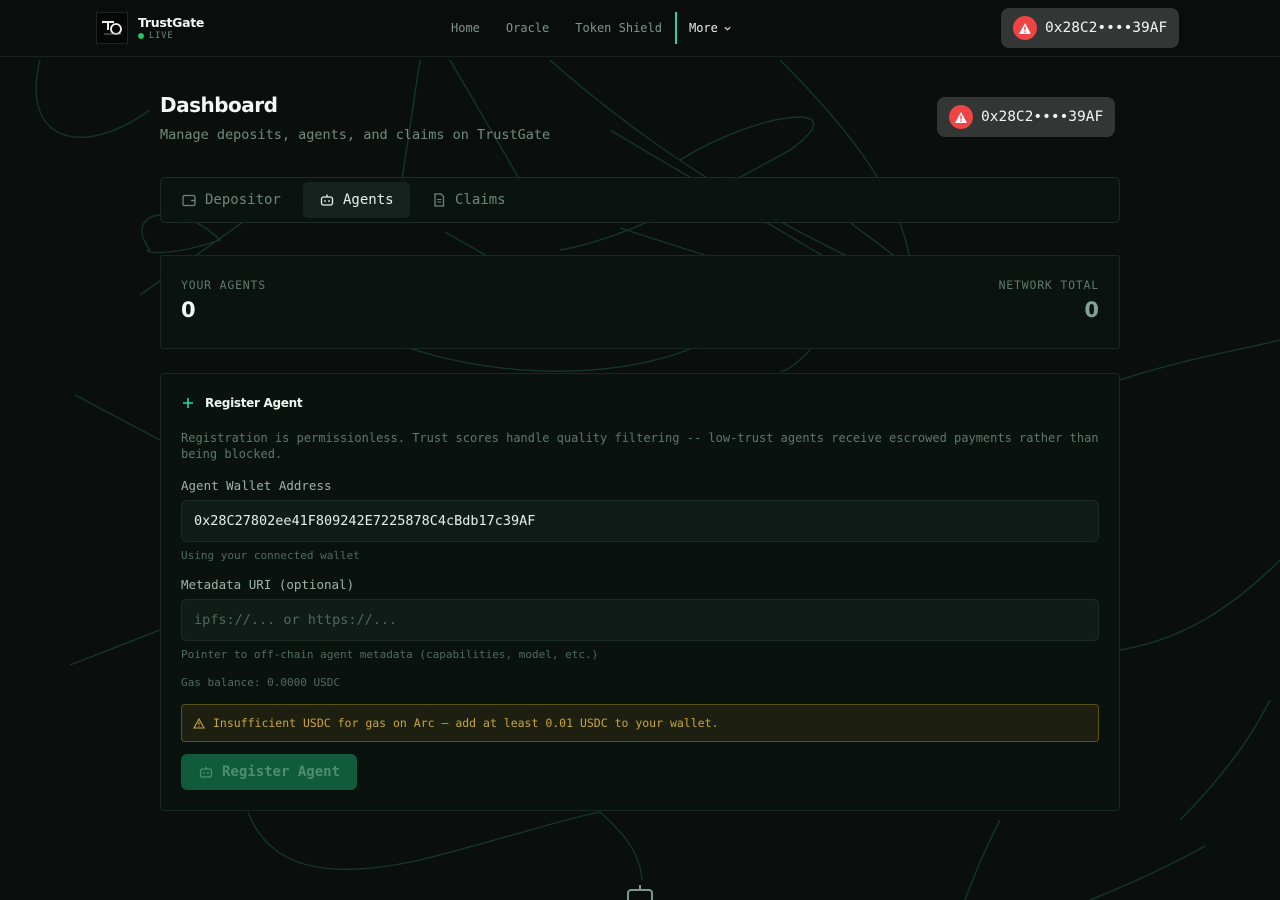 The height and width of the screenshot is (900, 1280). What do you see at coordinates (189, 200) in the screenshot?
I see `wallet-icon` at bounding box center [189, 200].